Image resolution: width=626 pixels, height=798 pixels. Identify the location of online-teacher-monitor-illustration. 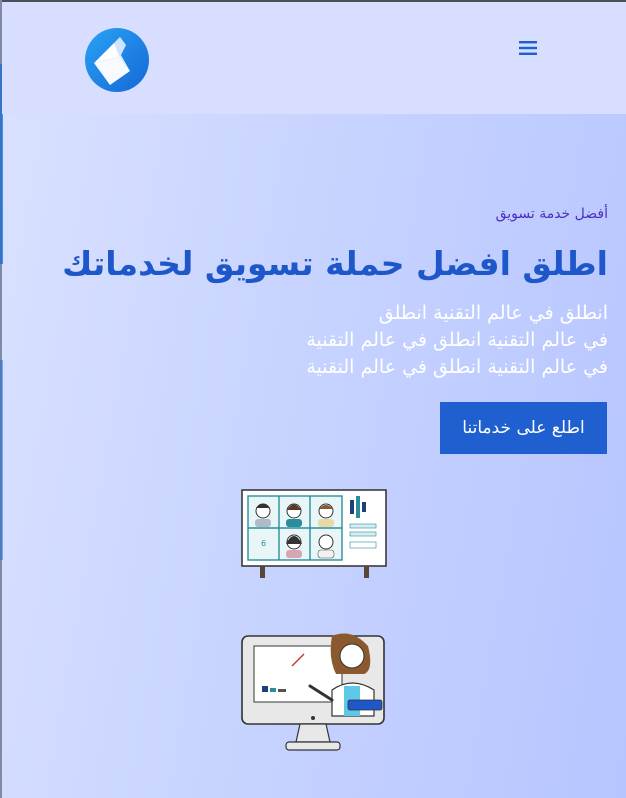
(313, 692).